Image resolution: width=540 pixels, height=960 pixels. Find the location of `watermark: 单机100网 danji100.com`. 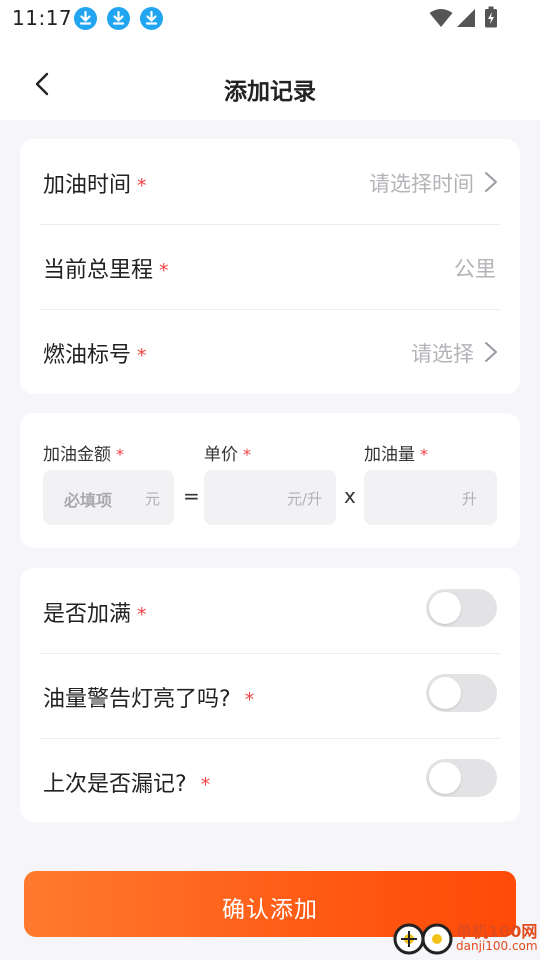

watermark: 单机100网 danji100.com is located at coordinates (465, 938).